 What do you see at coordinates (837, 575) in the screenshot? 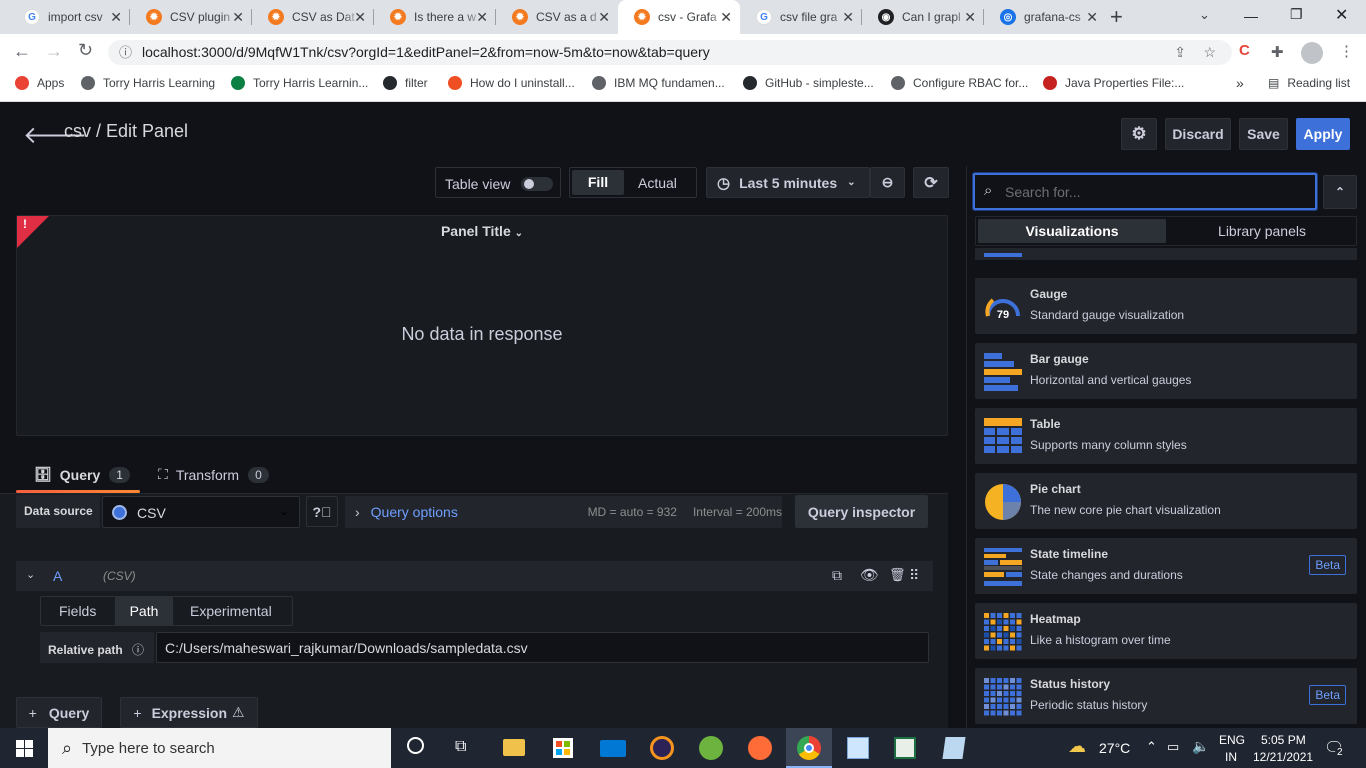
I see `duplicate-icon: ⧉` at bounding box center [837, 575].